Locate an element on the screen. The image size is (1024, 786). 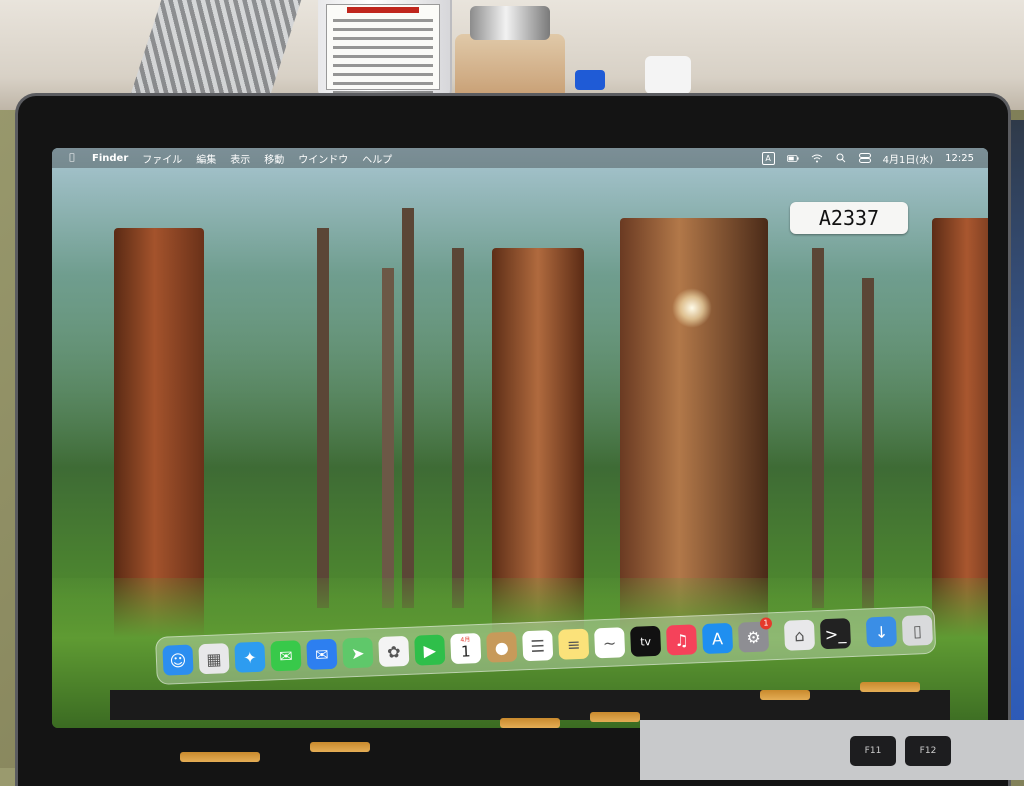
messages-icon: ✉ is located at coordinates (286, 656).